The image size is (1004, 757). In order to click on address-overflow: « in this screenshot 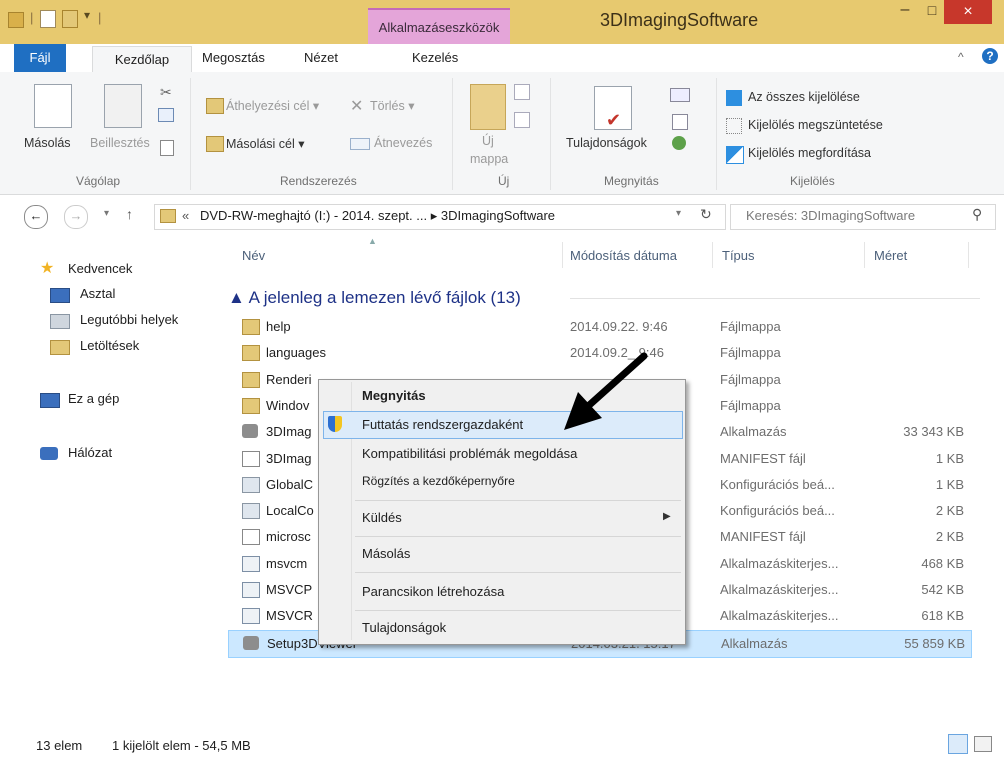, I will do `click(185, 215)`.